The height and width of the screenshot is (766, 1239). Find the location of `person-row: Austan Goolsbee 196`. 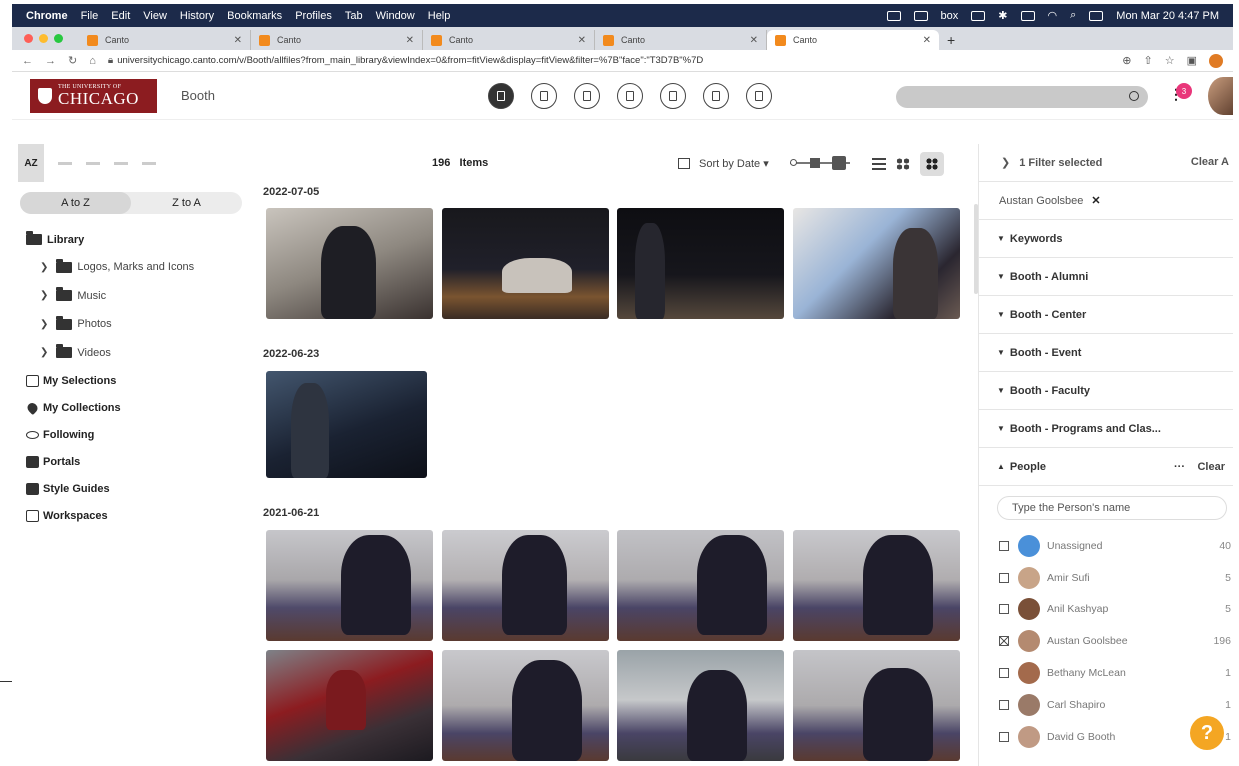

person-row: Austan Goolsbee 196 is located at coordinates (1106, 641).